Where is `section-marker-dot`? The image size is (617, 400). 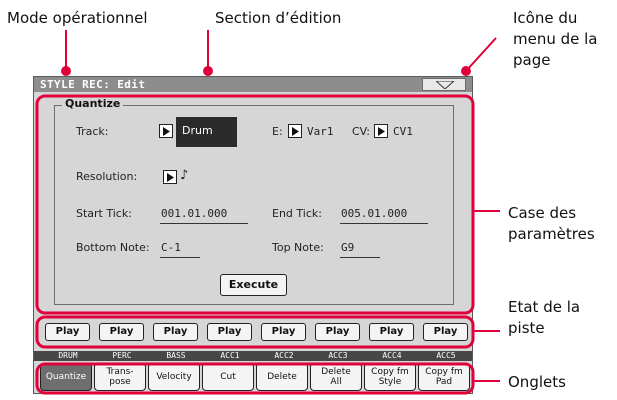
section-marker-dot is located at coordinates (208, 71).